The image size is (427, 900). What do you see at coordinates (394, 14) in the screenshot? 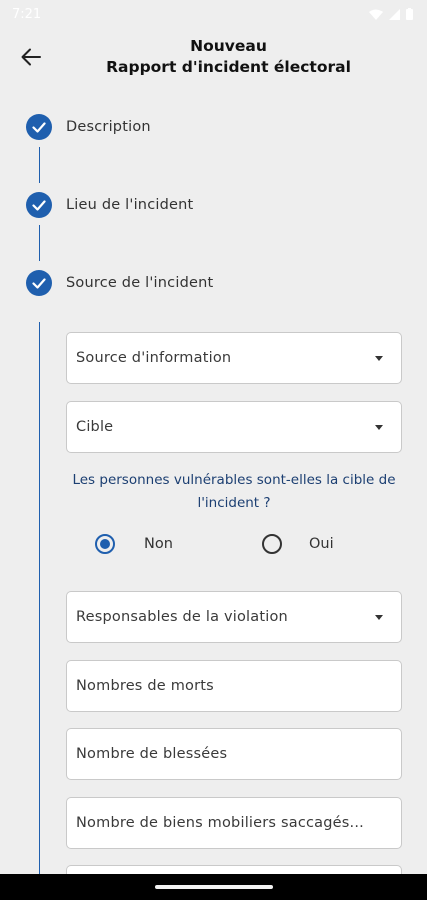
I see `signal-icon` at bounding box center [394, 14].